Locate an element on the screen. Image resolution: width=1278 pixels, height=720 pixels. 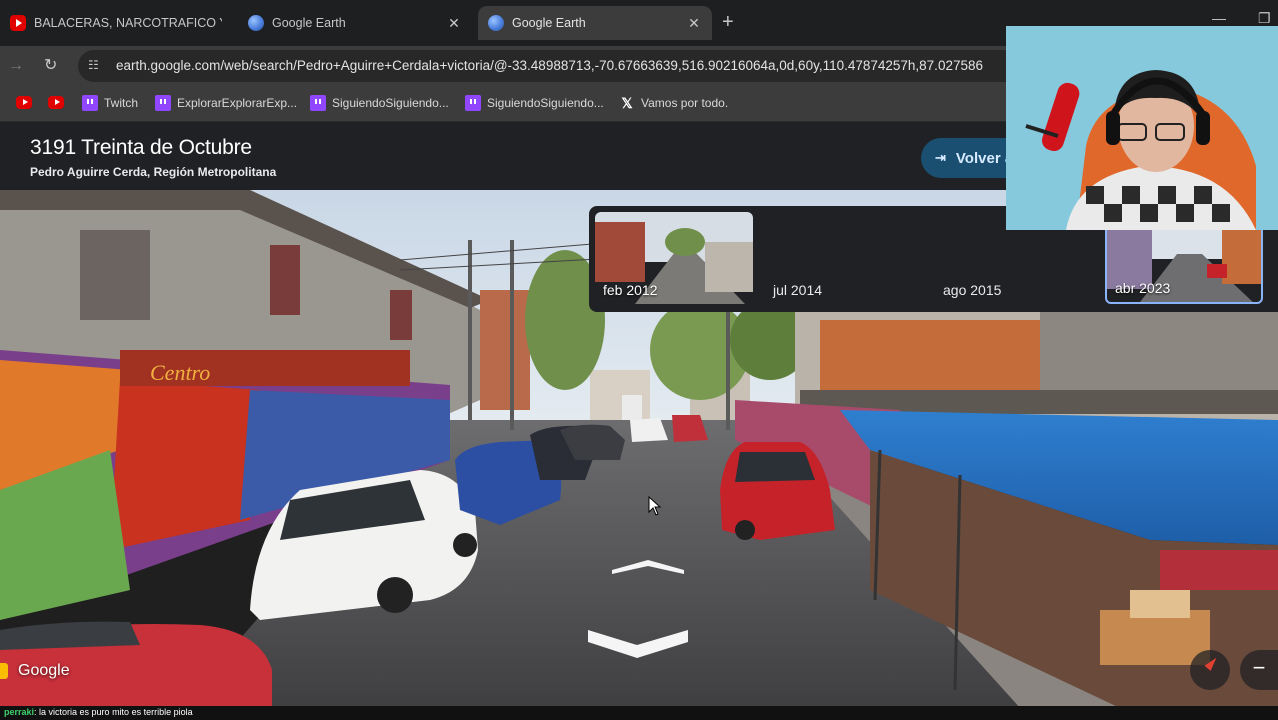
new-tab-button: + is located at coordinates (728, 22).